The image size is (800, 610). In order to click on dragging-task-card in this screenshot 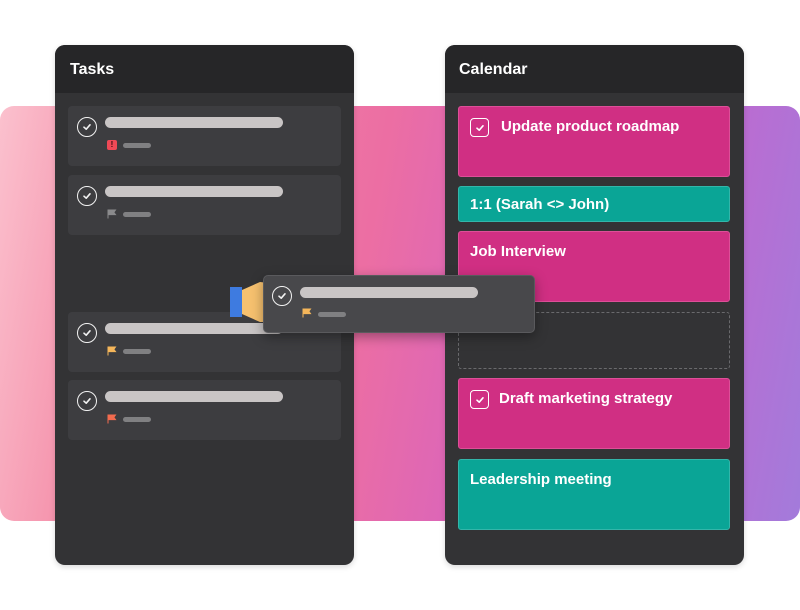, I will do `click(399, 304)`.